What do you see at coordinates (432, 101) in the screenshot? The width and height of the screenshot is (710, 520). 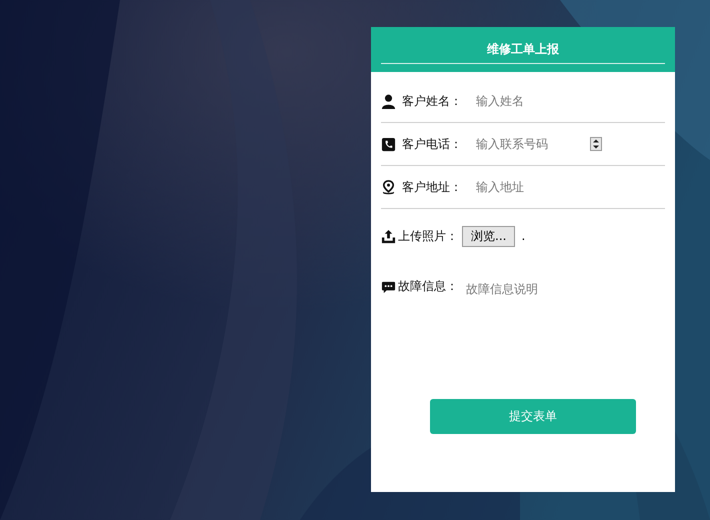 I see `field-label: 客户姓名：` at bounding box center [432, 101].